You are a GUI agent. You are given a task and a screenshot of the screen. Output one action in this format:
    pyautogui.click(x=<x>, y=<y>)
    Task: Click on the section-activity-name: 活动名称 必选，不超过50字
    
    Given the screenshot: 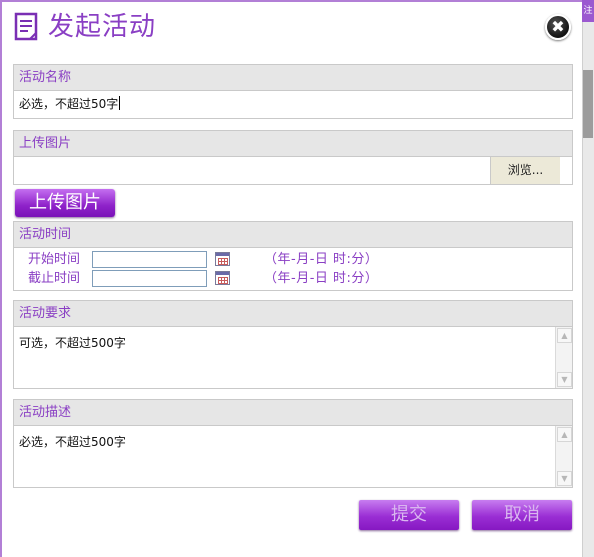 What is the action you would take?
    pyautogui.click(x=293, y=91)
    